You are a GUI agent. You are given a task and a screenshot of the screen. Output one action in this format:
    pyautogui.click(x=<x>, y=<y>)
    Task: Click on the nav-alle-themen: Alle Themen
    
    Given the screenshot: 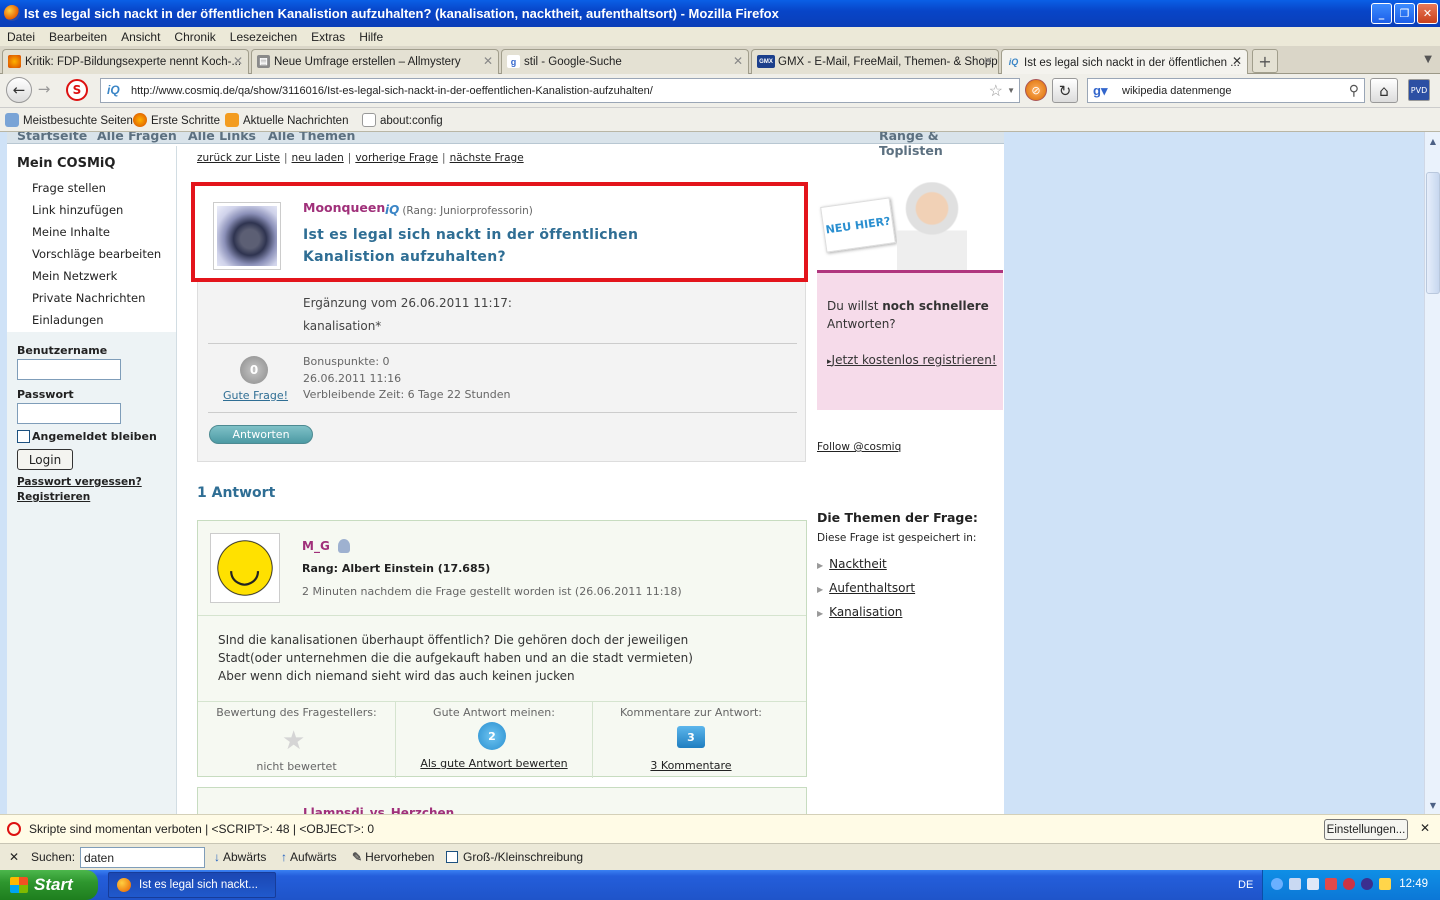 What is the action you would take?
    pyautogui.click(x=311, y=137)
    